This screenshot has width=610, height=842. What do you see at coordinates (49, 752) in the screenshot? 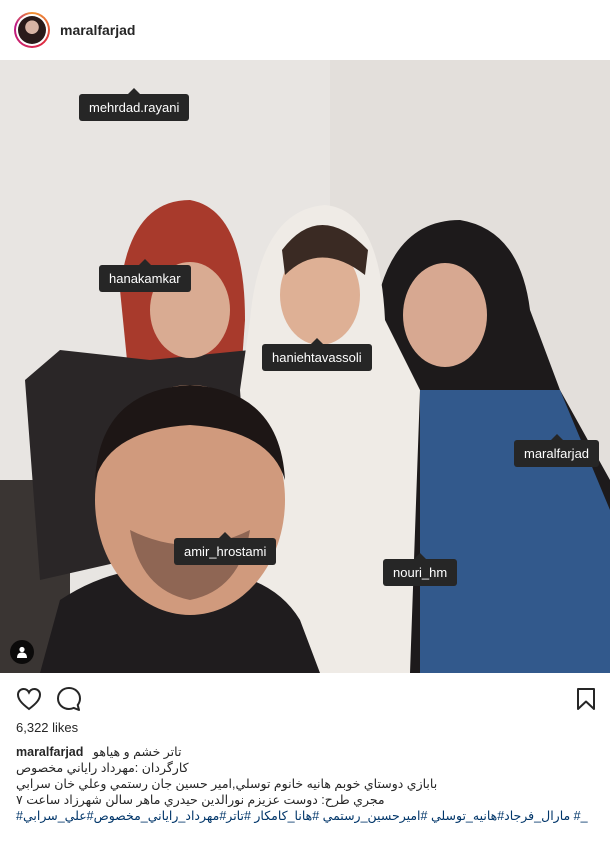
I see `caption-username: maralfarjad` at bounding box center [49, 752].